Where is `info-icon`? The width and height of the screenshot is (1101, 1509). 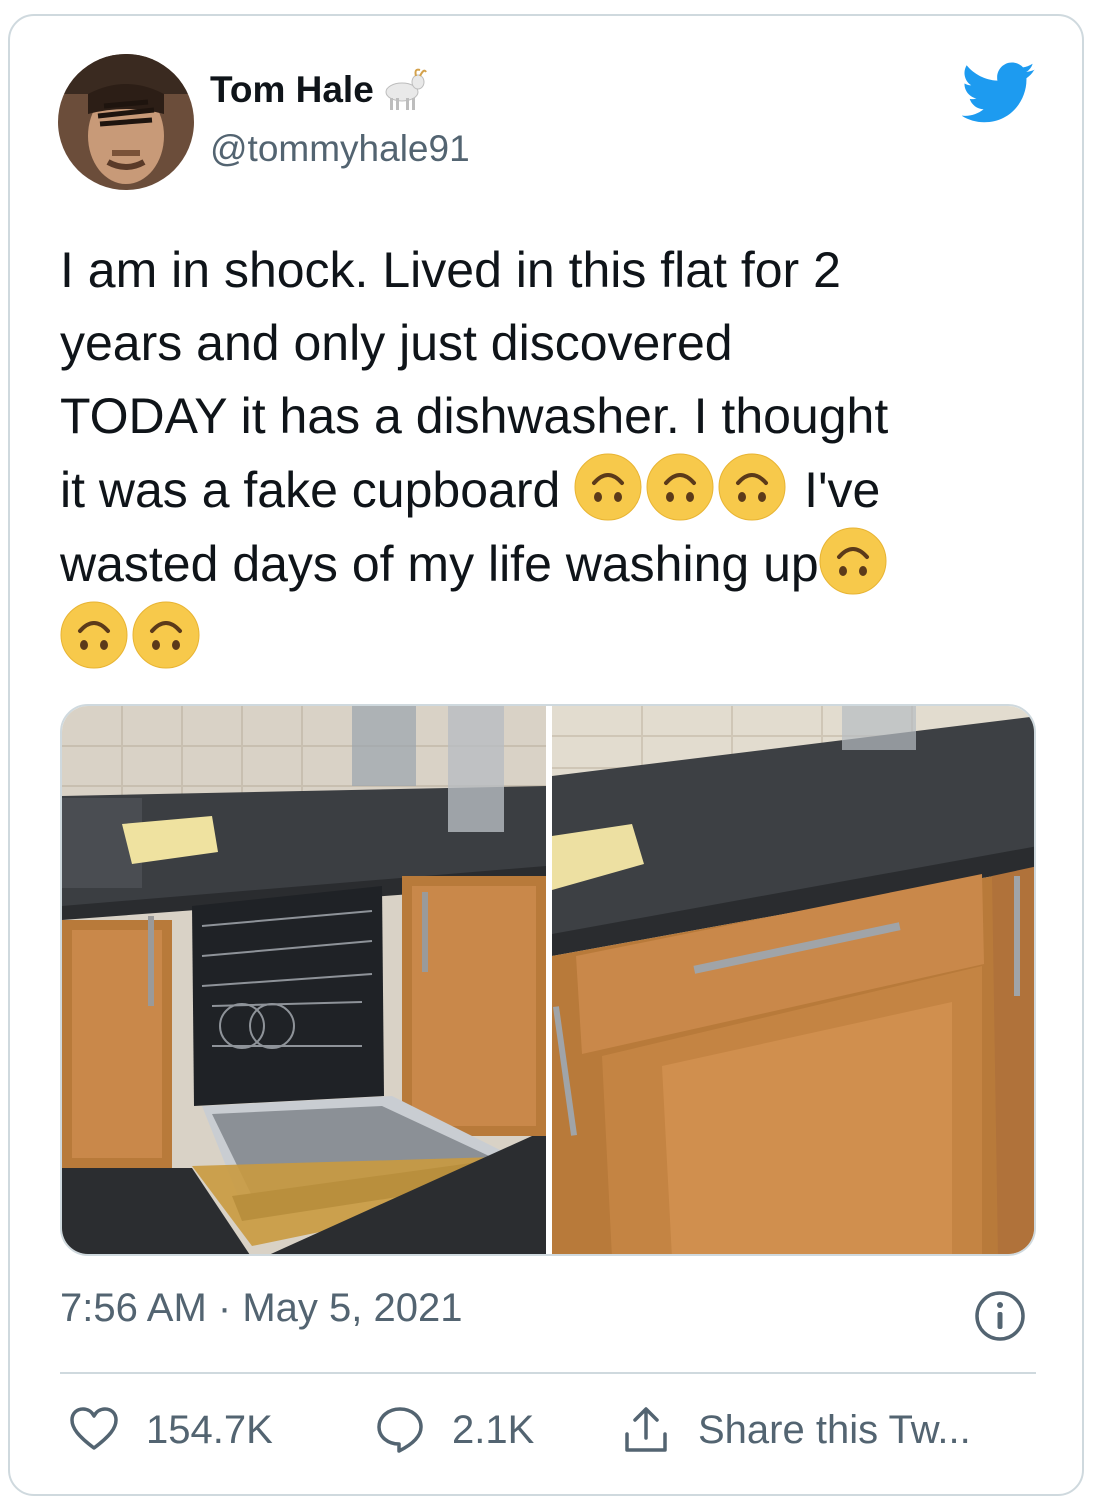 info-icon is located at coordinates (1000, 1316).